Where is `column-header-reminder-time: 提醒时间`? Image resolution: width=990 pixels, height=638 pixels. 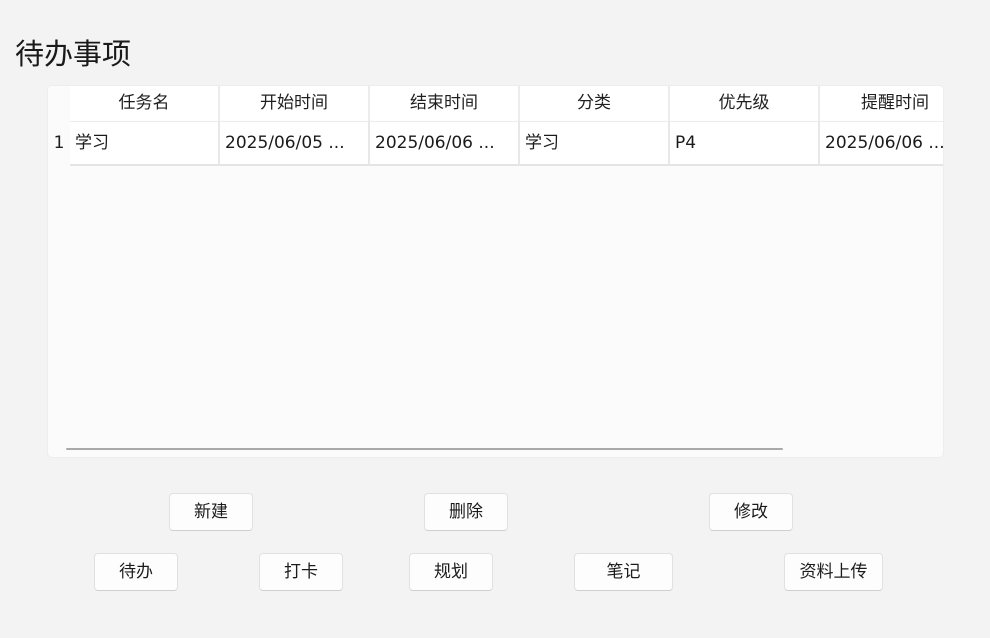
column-header-reminder-time: 提醒时间 is located at coordinates (881, 103).